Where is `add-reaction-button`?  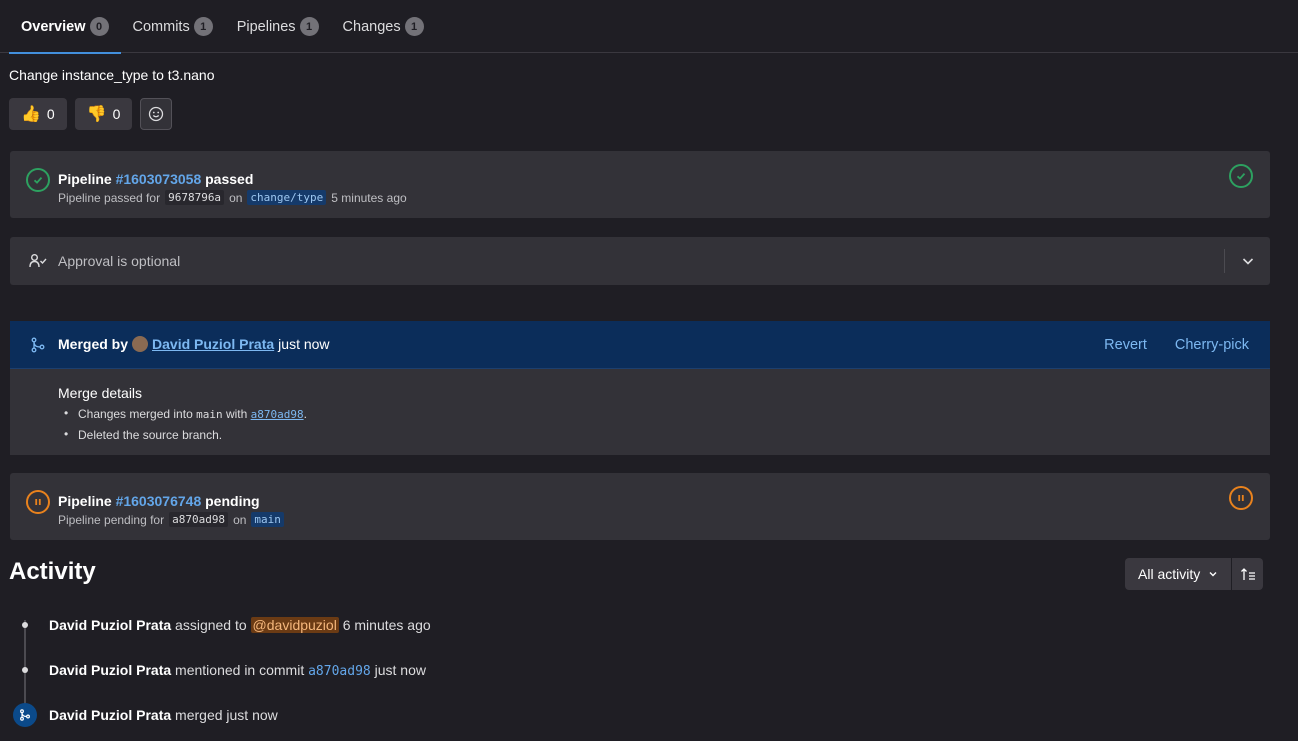 add-reaction-button is located at coordinates (156, 114).